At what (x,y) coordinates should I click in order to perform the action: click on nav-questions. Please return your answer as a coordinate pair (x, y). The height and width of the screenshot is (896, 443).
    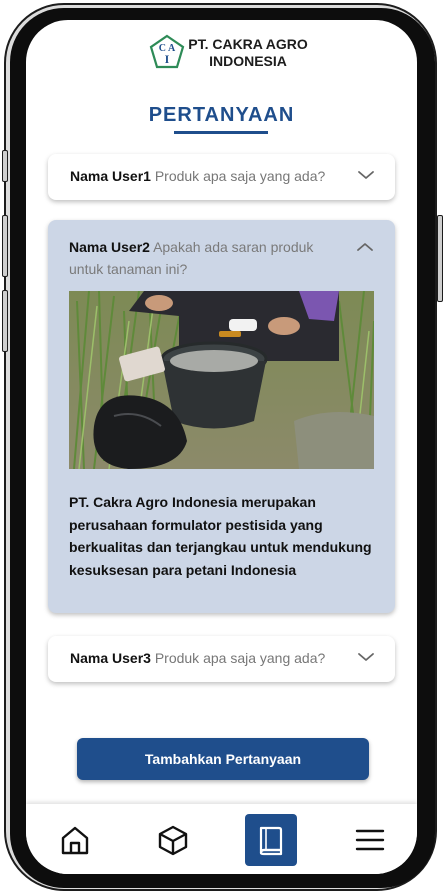
    Looking at the image, I should click on (271, 840).